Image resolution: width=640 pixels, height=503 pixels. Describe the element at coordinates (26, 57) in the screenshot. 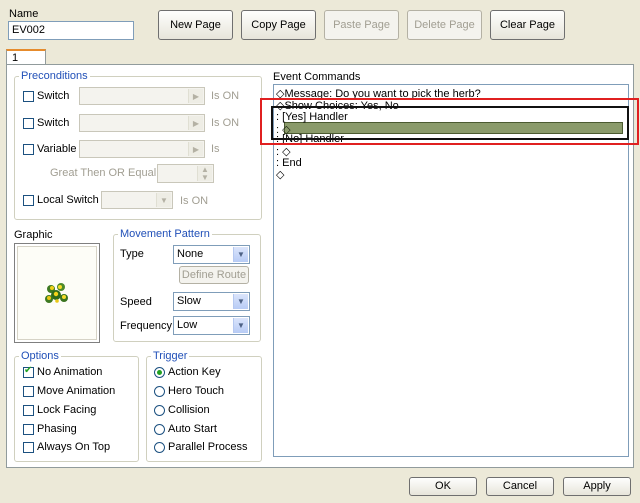

I see `tab-page-1: 1` at that location.